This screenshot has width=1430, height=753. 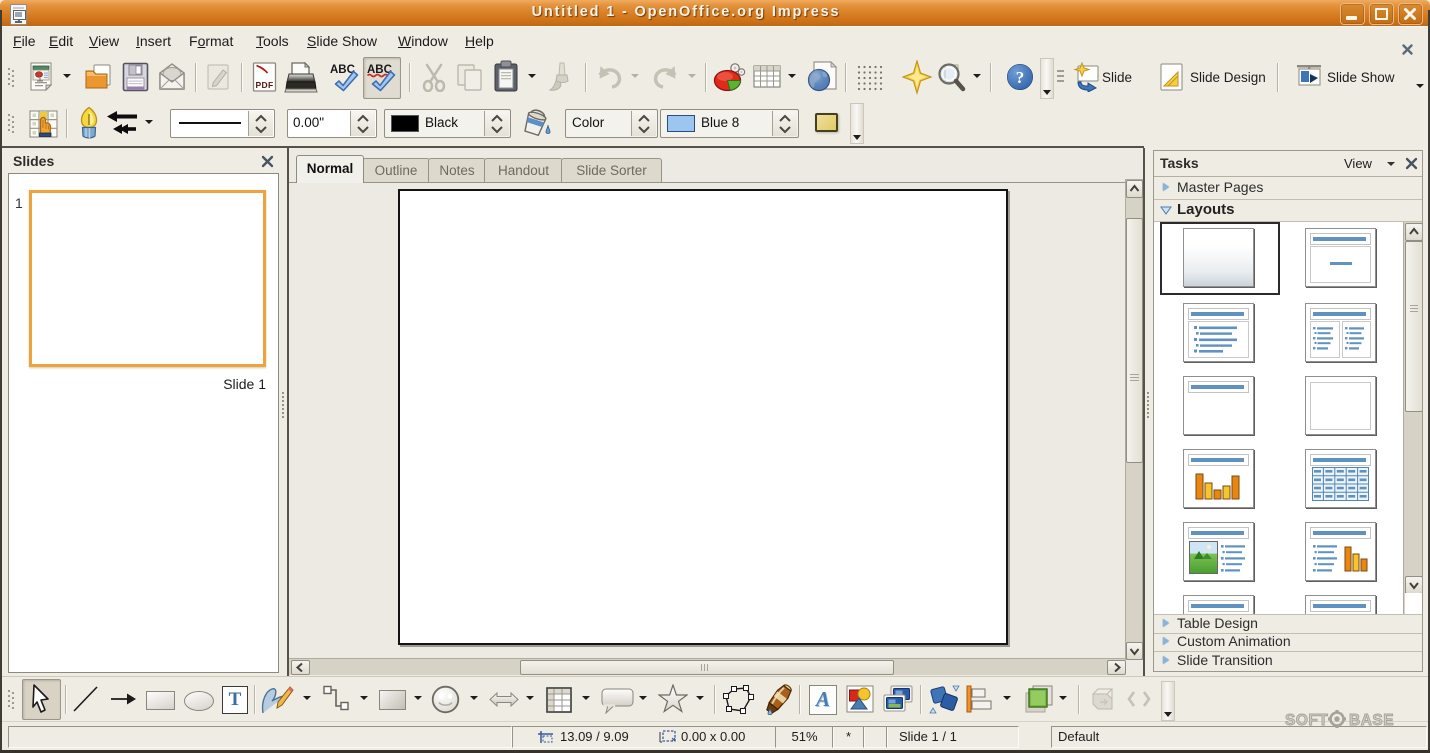 What do you see at coordinates (1371, 720) in the screenshot?
I see `svg-text: BASE` at bounding box center [1371, 720].